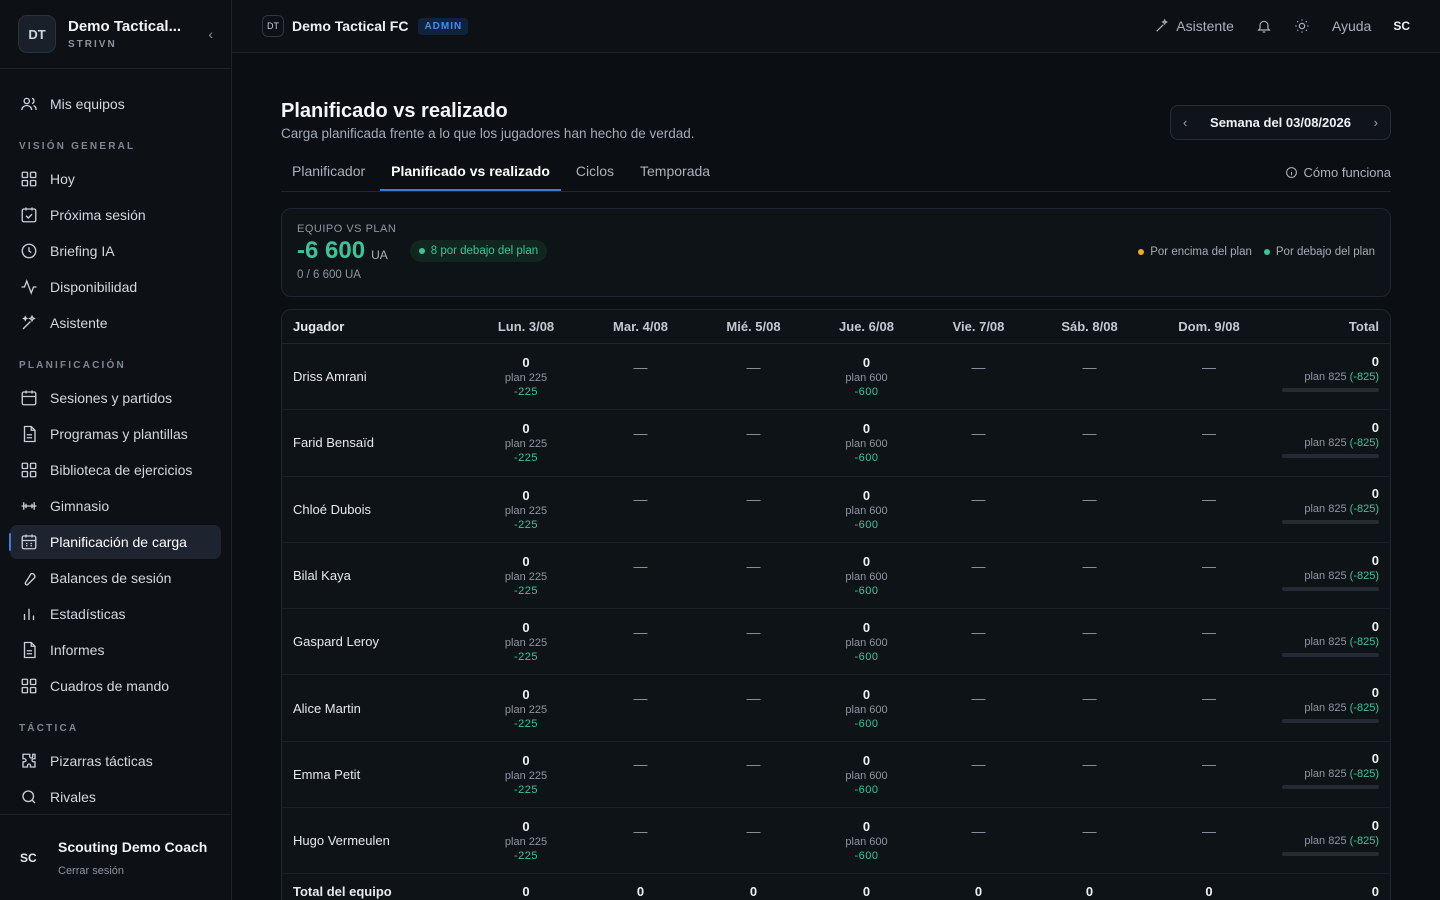  What do you see at coordinates (1291, 172) in the screenshot?
I see `info-icon` at bounding box center [1291, 172].